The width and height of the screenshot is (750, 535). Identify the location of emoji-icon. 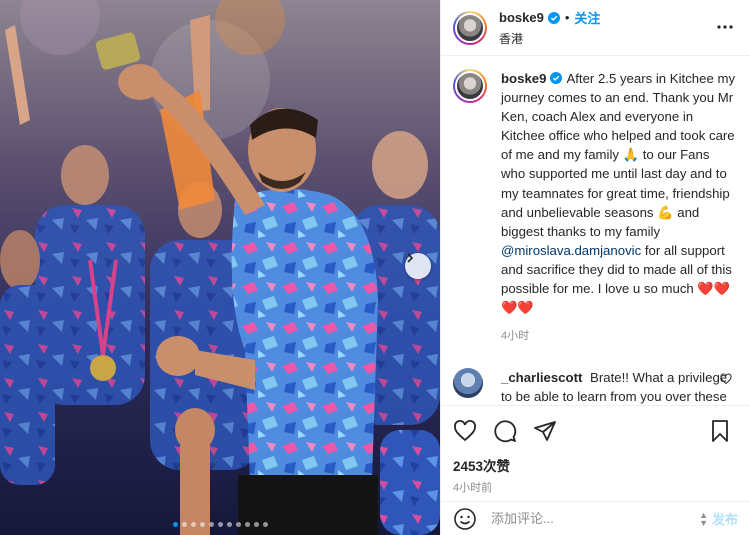
(465, 519).